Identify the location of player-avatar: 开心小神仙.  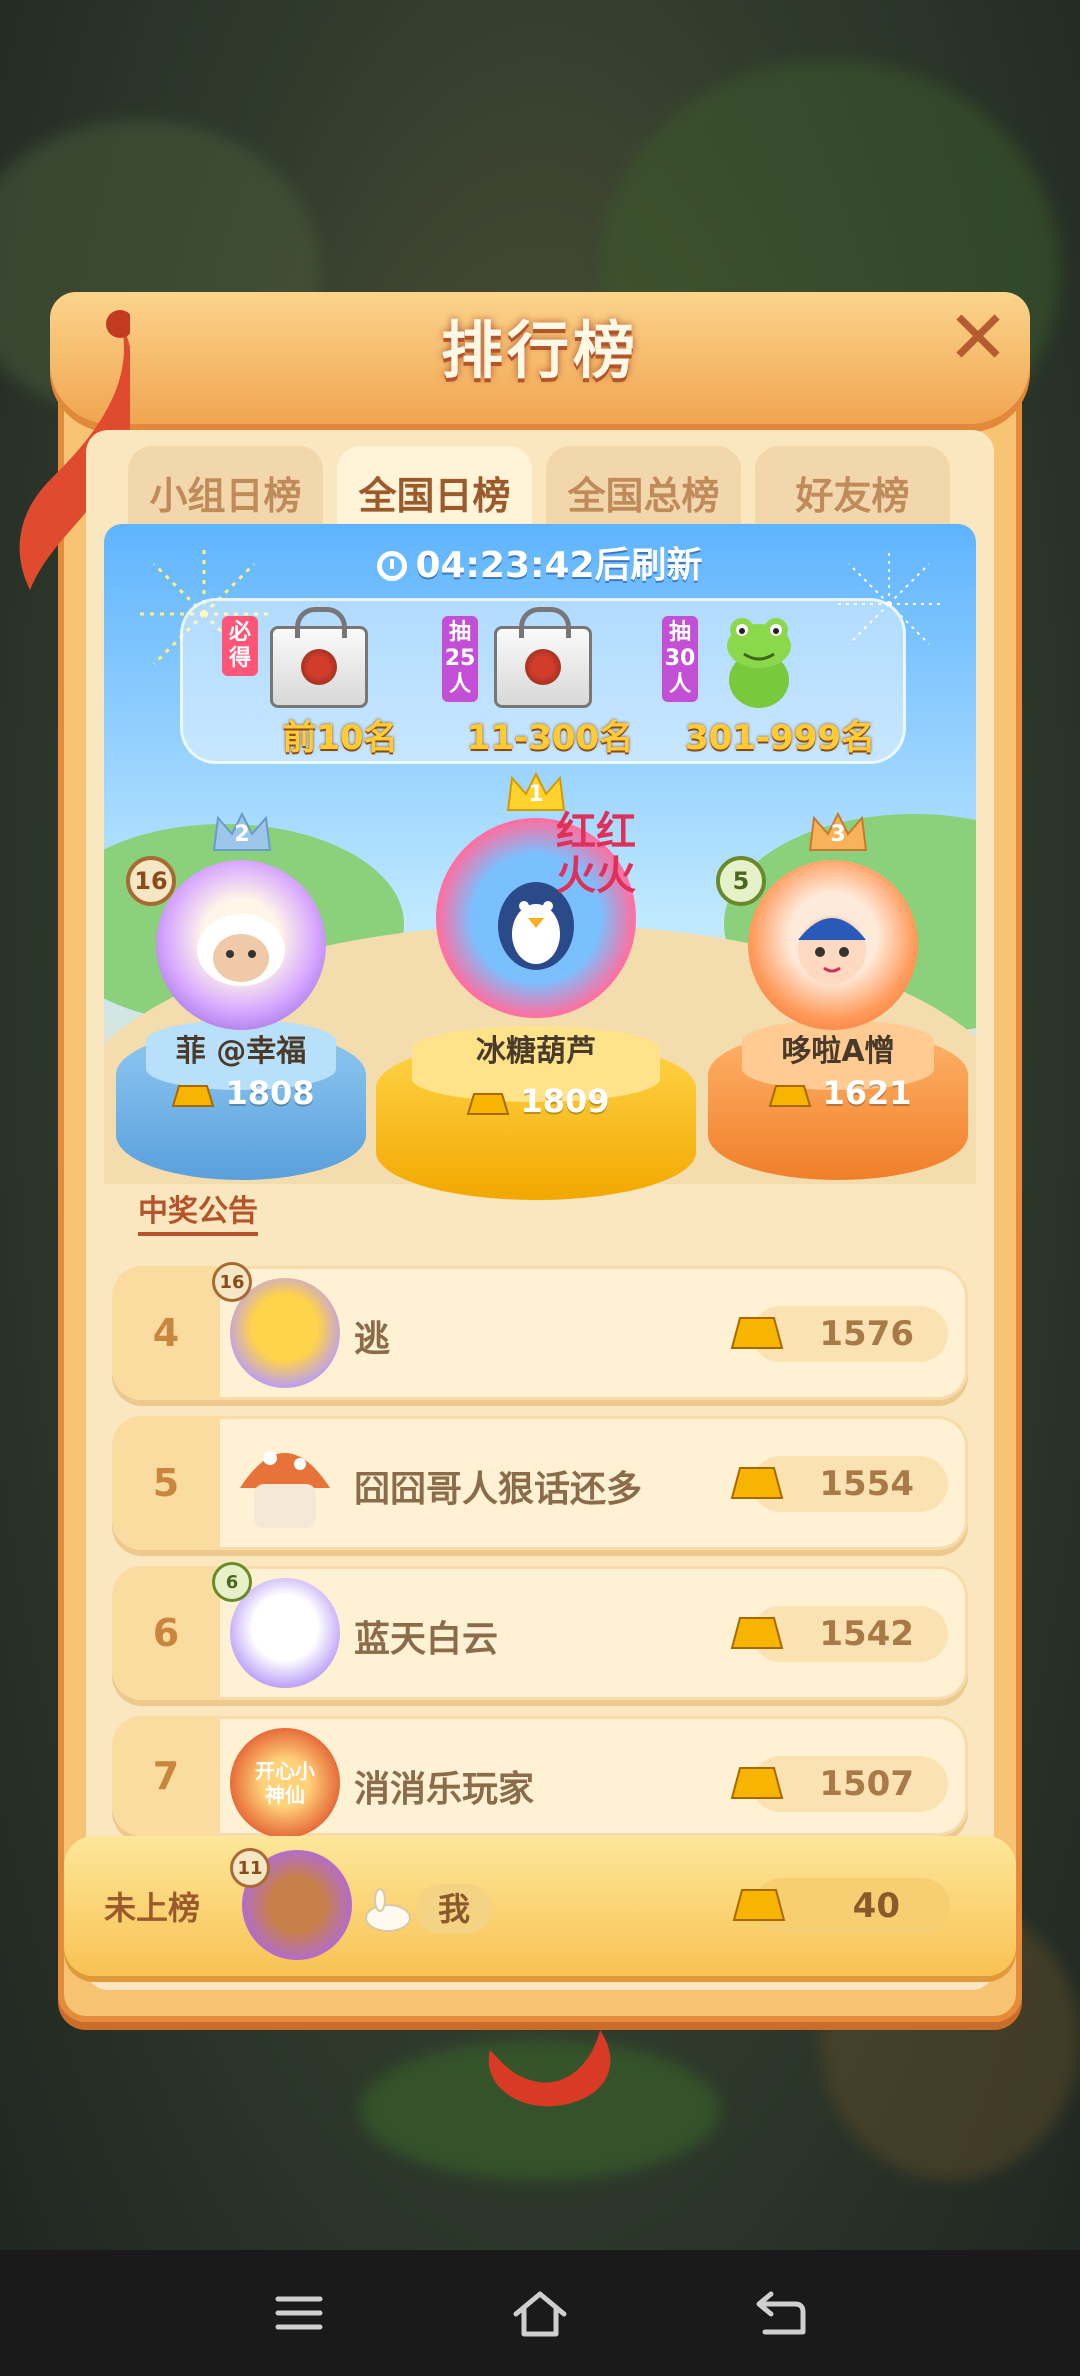
(285, 1783).